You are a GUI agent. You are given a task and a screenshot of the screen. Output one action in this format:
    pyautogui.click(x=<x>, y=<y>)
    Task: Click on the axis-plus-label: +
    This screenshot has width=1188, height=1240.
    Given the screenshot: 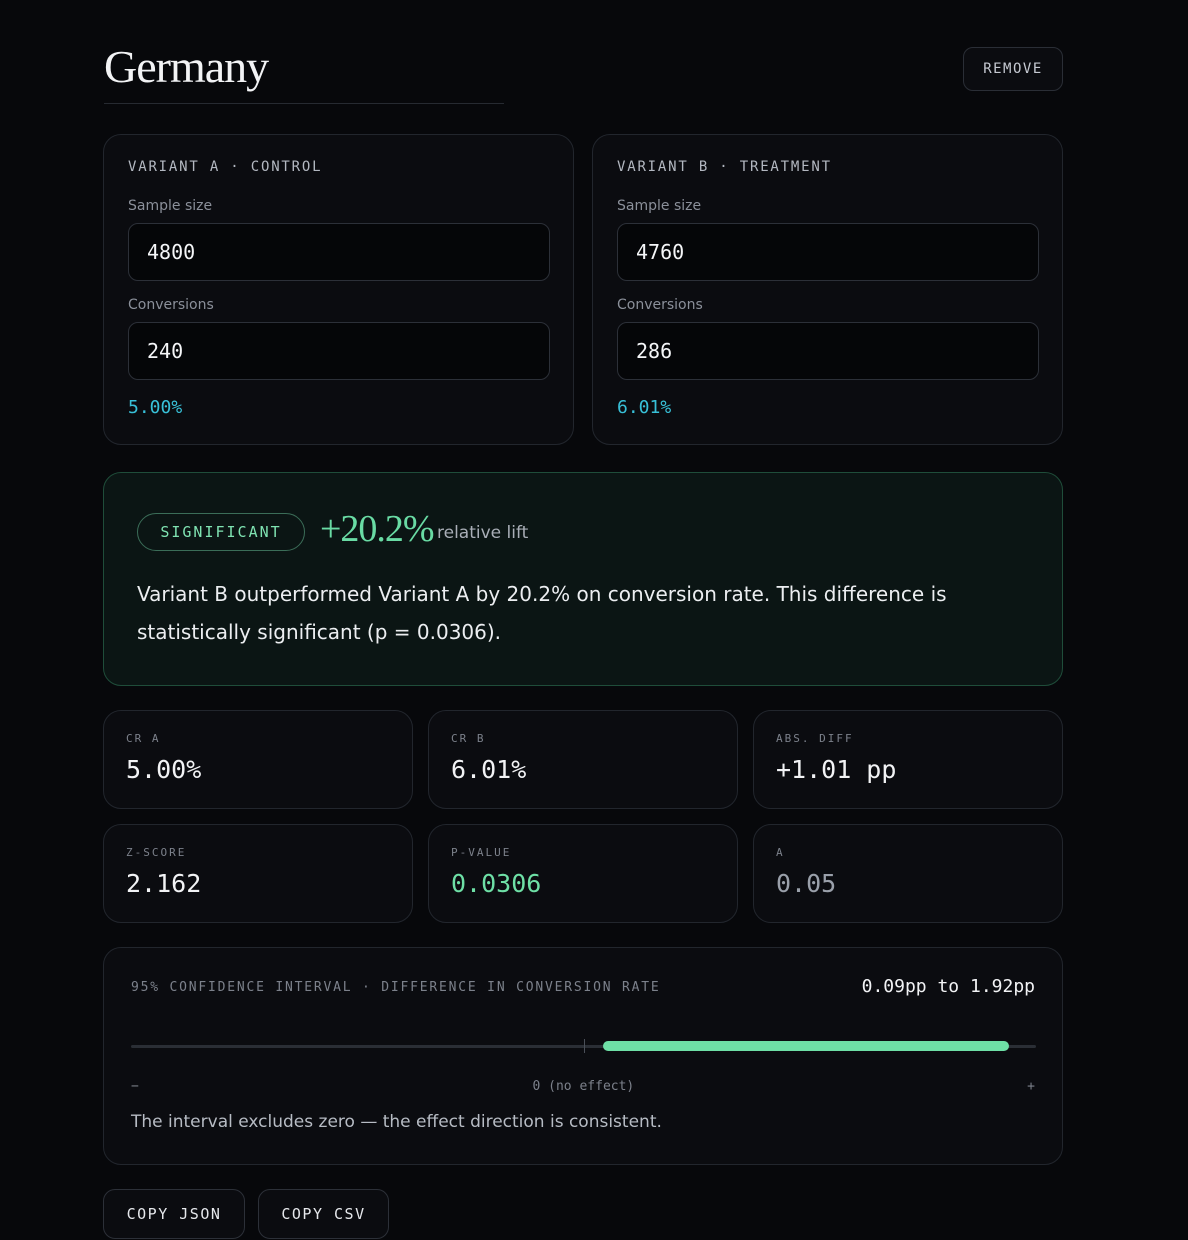 What is the action you would take?
    pyautogui.click(x=1031, y=1086)
    